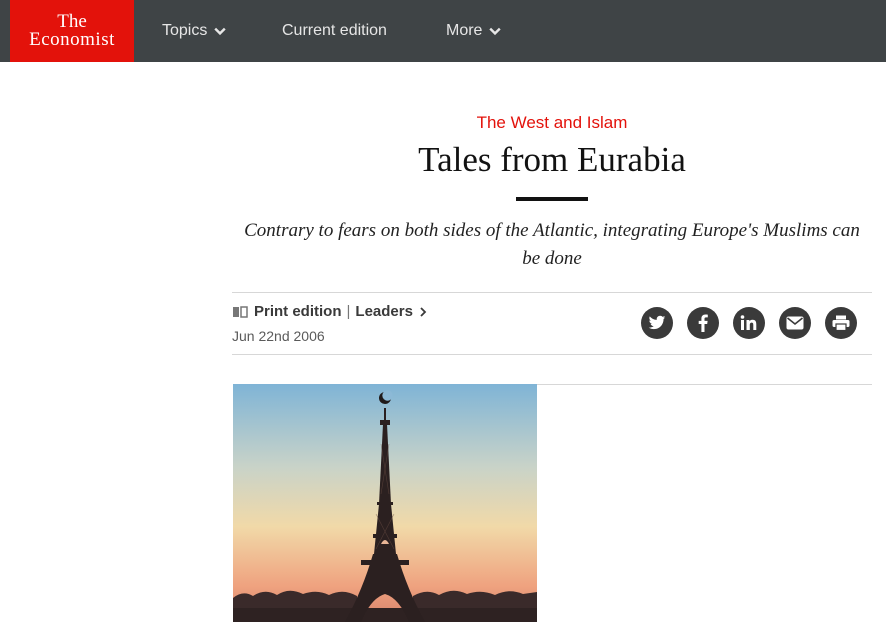 This screenshot has height=626, width=886. Describe the element at coordinates (704, 384) in the screenshot. I see `image-divider` at that location.